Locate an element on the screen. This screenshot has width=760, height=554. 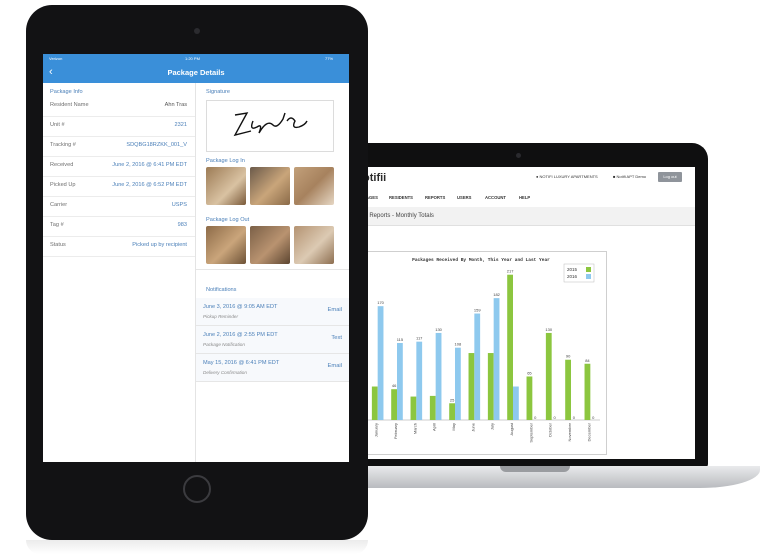
divider is located at coordinates (272, 269).